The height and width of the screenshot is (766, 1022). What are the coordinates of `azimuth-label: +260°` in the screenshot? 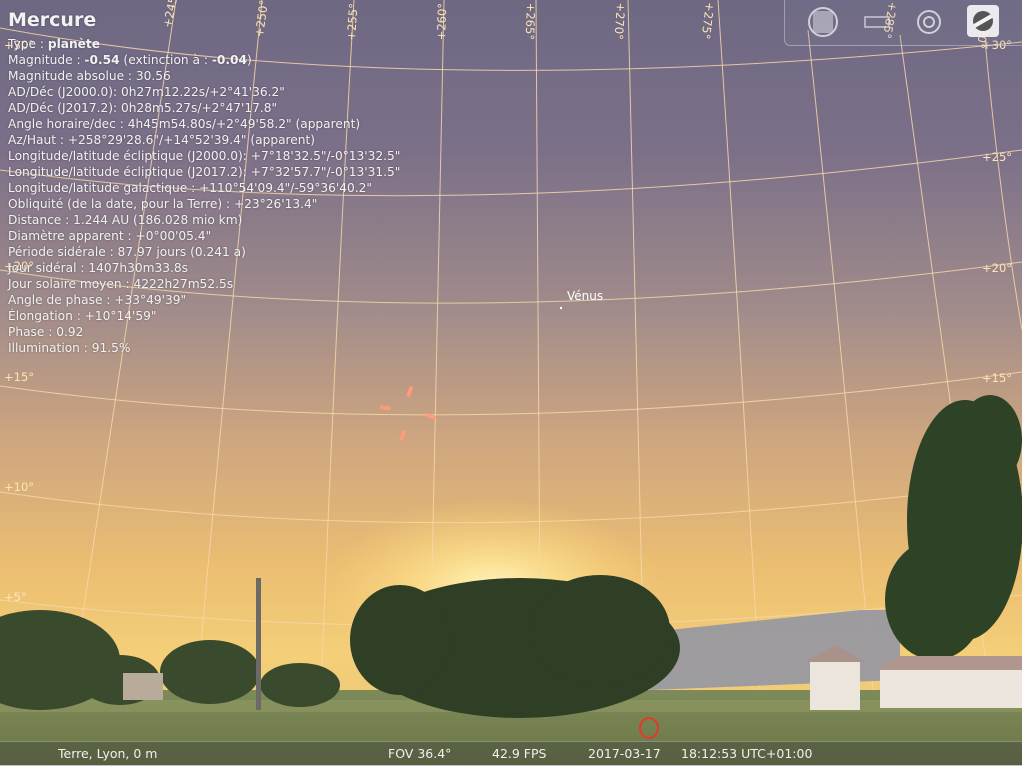 It's located at (442, 21).